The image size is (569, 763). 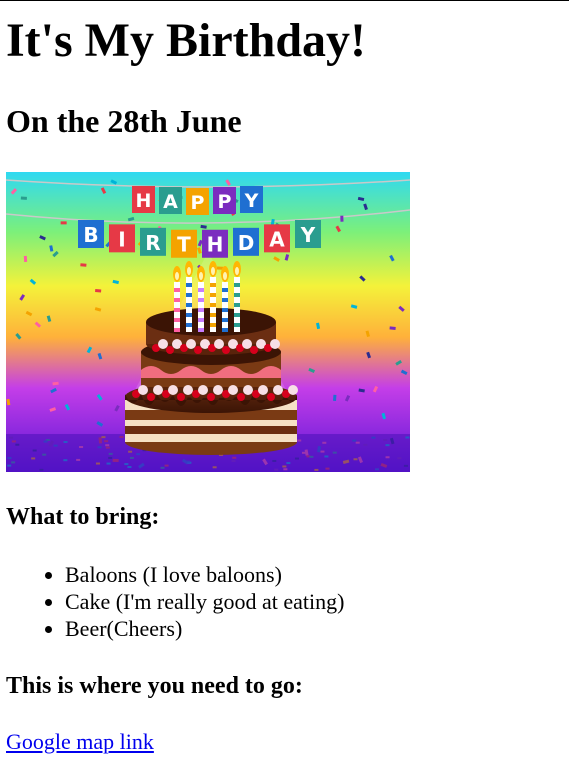 I want to click on where-heading: This is where you need to go:, so click(x=154, y=686).